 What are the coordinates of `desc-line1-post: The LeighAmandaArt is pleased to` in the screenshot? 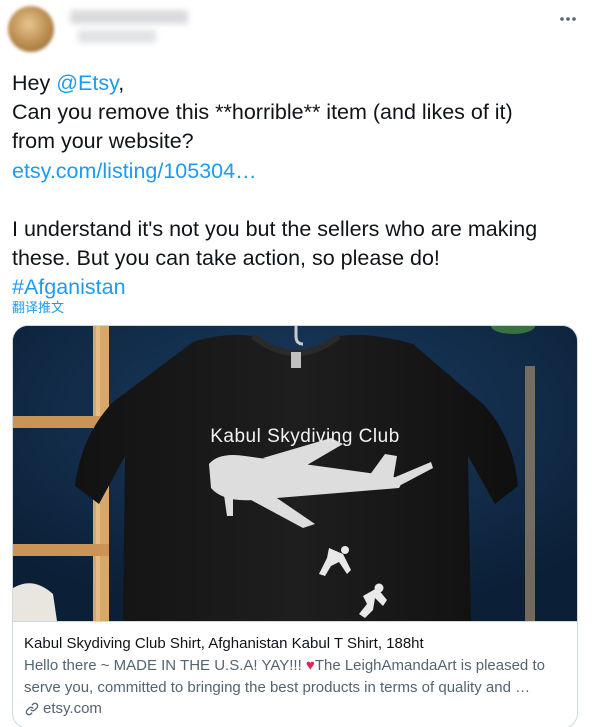 It's located at (429, 665).